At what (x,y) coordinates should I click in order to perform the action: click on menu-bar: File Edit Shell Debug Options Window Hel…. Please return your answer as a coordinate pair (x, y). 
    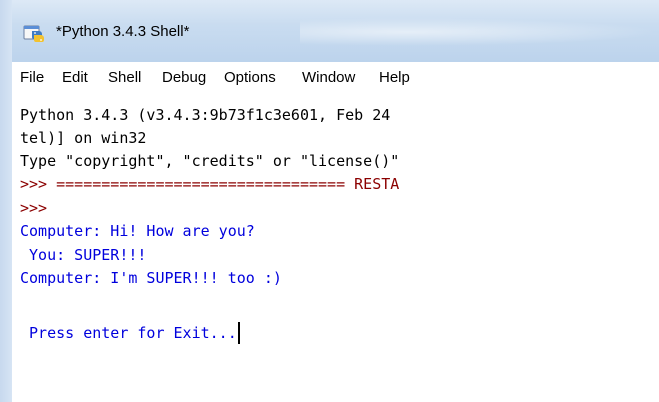
    Looking at the image, I should click on (335, 78).